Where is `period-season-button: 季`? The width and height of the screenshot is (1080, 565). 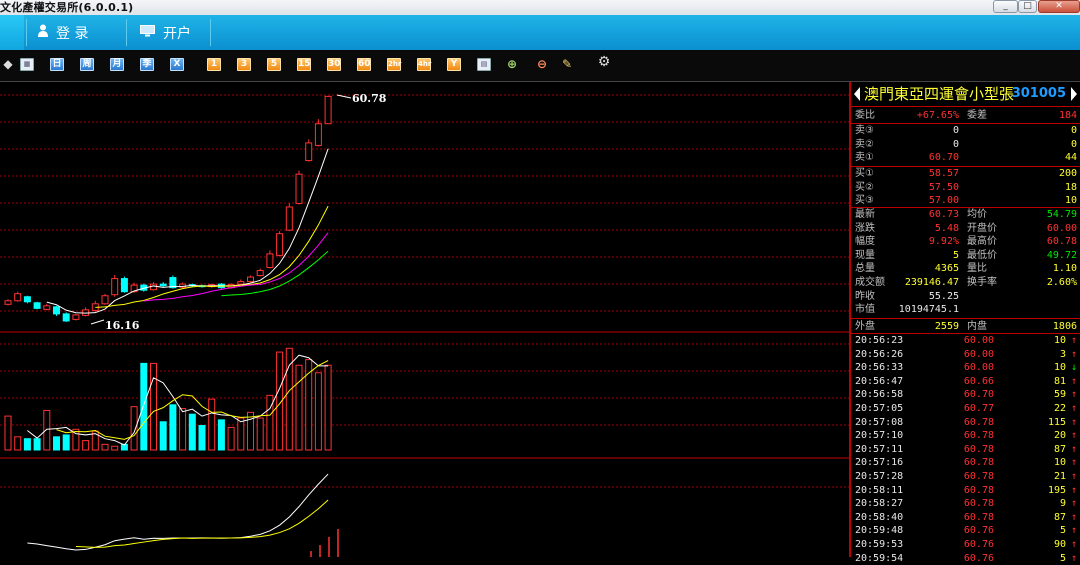
period-season-button: 季 is located at coordinates (147, 64).